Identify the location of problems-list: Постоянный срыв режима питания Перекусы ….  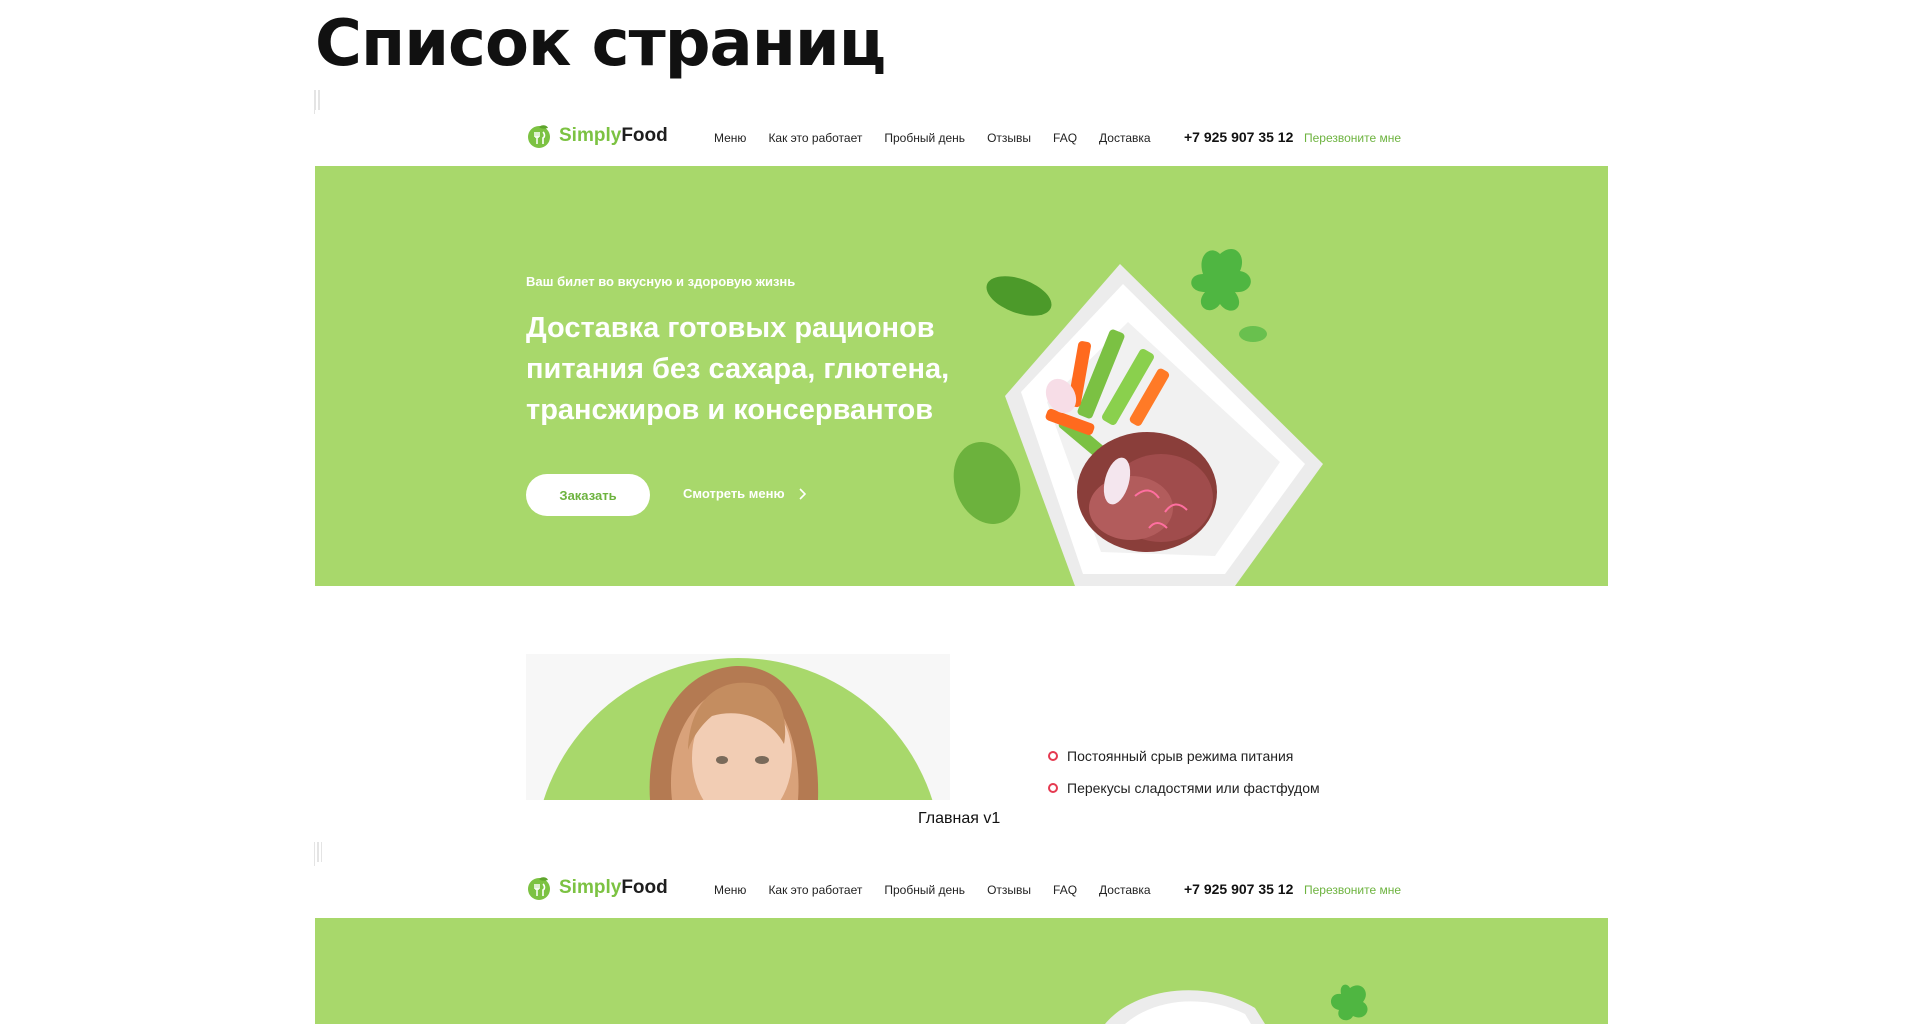
(1184, 770).